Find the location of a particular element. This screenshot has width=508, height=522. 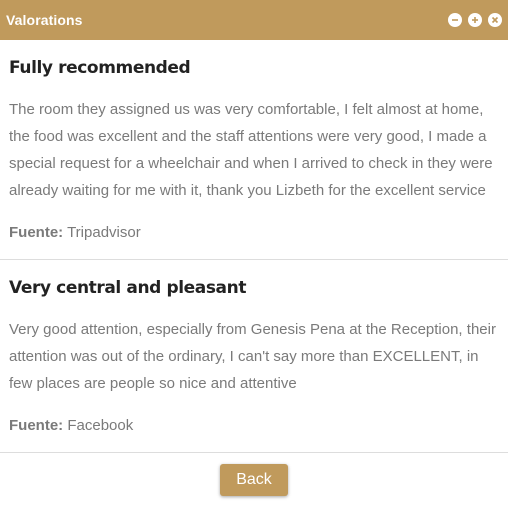

plus-icon is located at coordinates (475, 20).